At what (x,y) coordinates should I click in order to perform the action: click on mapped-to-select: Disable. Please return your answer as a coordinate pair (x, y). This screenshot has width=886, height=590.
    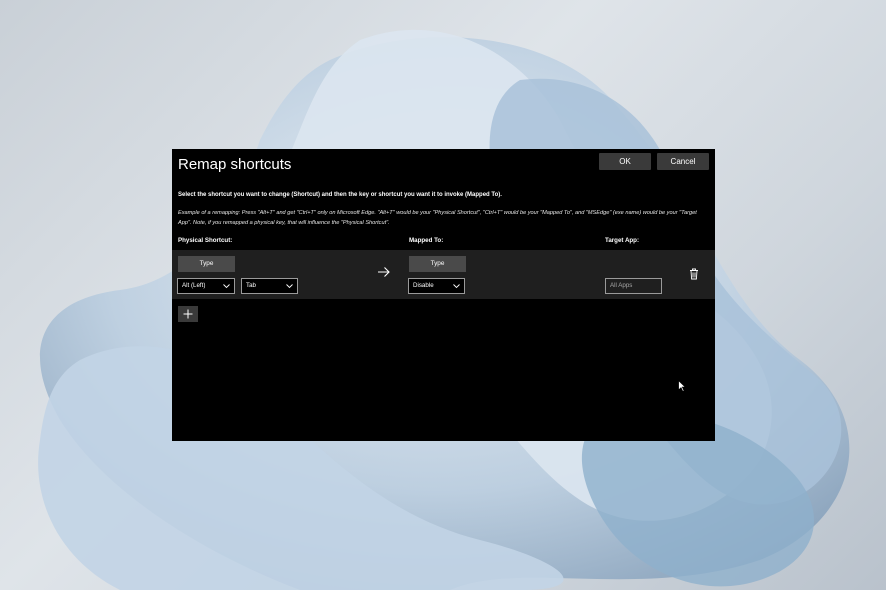
    Looking at the image, I should click on (436, 286).